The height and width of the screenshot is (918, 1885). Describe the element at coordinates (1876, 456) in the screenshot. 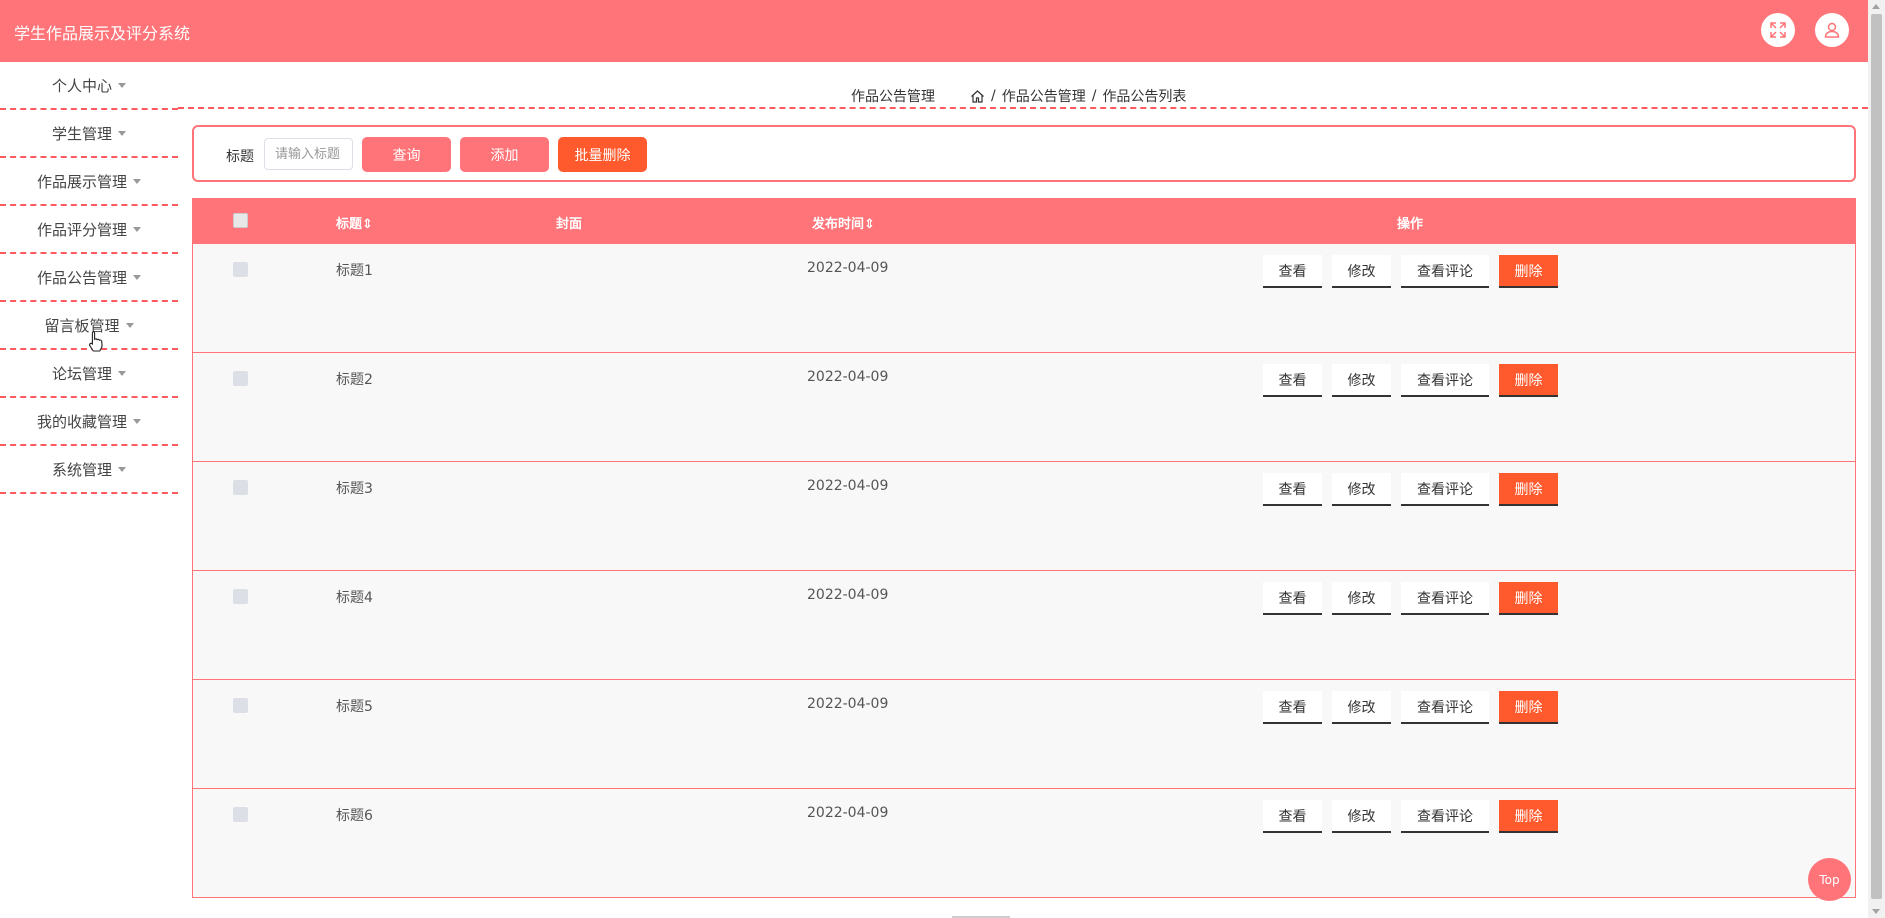

I see `scrollbar-thumb` at that location.